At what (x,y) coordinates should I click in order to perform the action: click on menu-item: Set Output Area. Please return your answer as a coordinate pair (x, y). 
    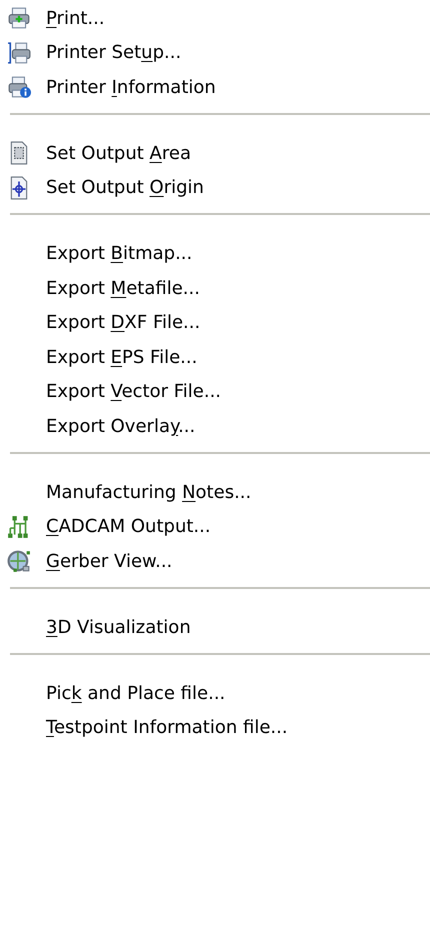
    Looking at the image, I should click on (118, 153).